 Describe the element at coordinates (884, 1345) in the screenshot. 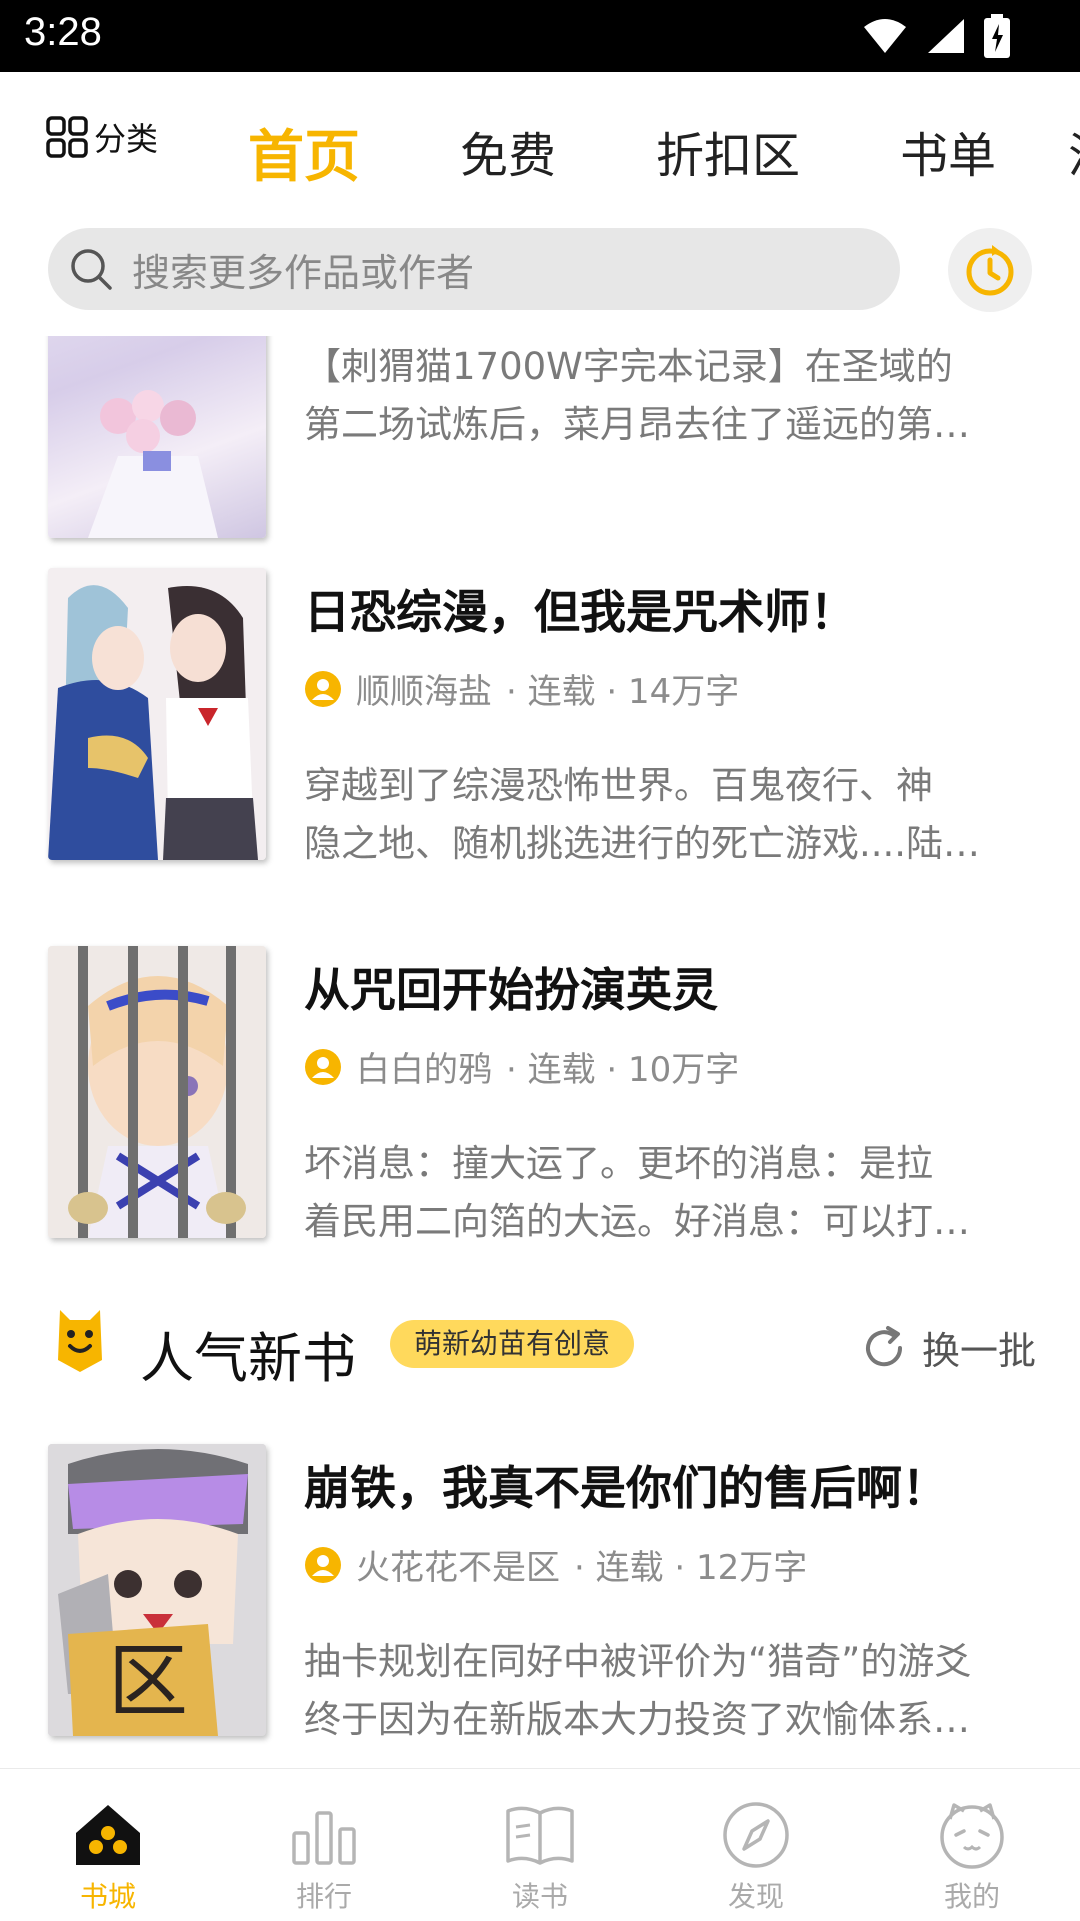

I see `refresh-icon` at that location.